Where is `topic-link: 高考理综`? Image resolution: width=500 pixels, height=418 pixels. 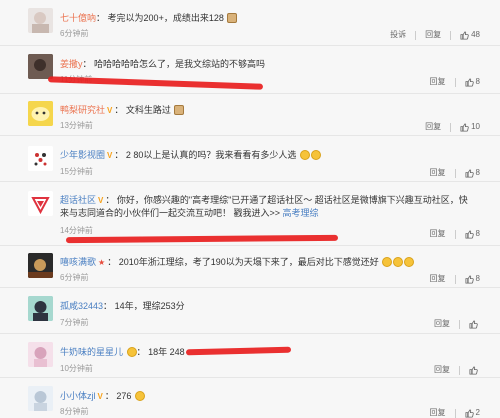
topic-link: 高考理综 is located at coordinates (301, 213).